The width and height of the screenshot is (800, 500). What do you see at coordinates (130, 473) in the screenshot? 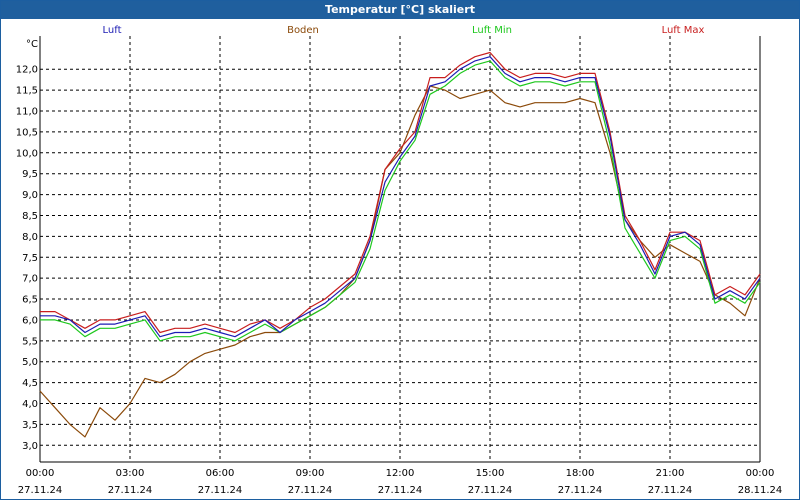
I see `x-tick-time: 03:00` at bounding box center [130, 473].